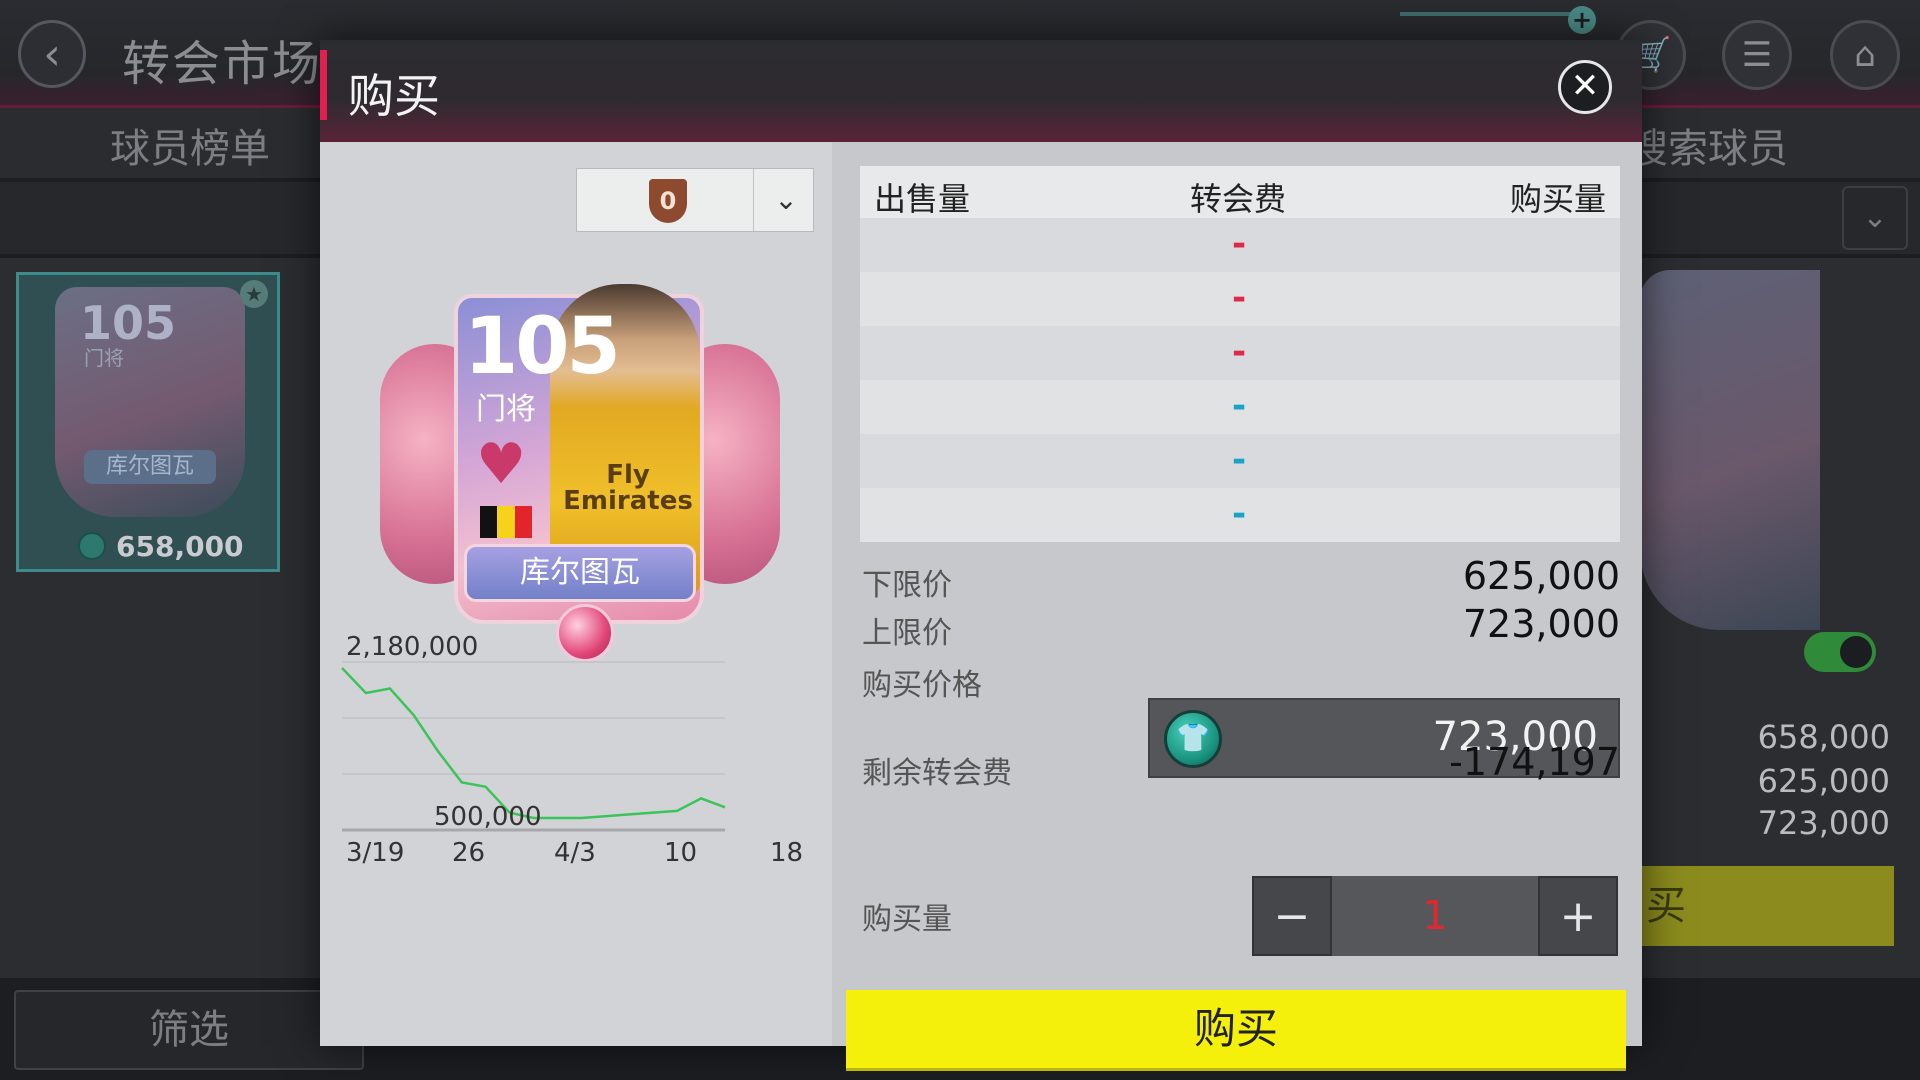 The width and height of the screenshot is (1920, 1080). I want to click on bg-value-3: 723,000, so click(1823, 823).